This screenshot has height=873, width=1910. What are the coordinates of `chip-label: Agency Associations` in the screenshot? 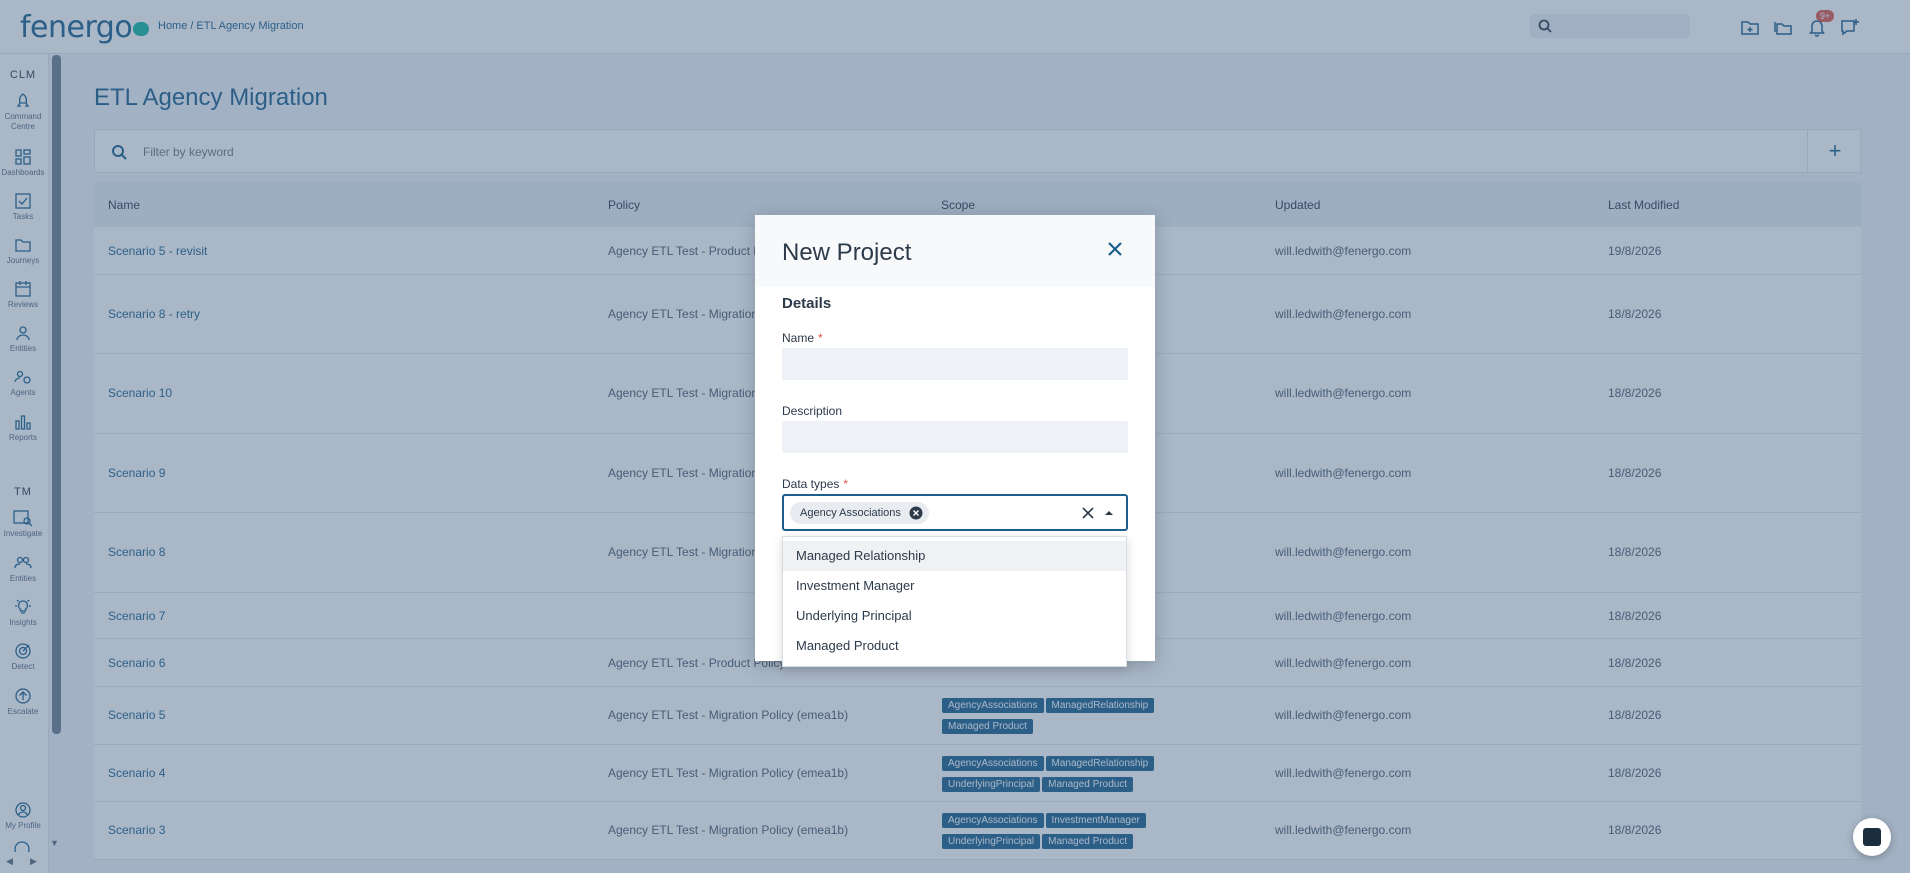 It's located at (850, 513).